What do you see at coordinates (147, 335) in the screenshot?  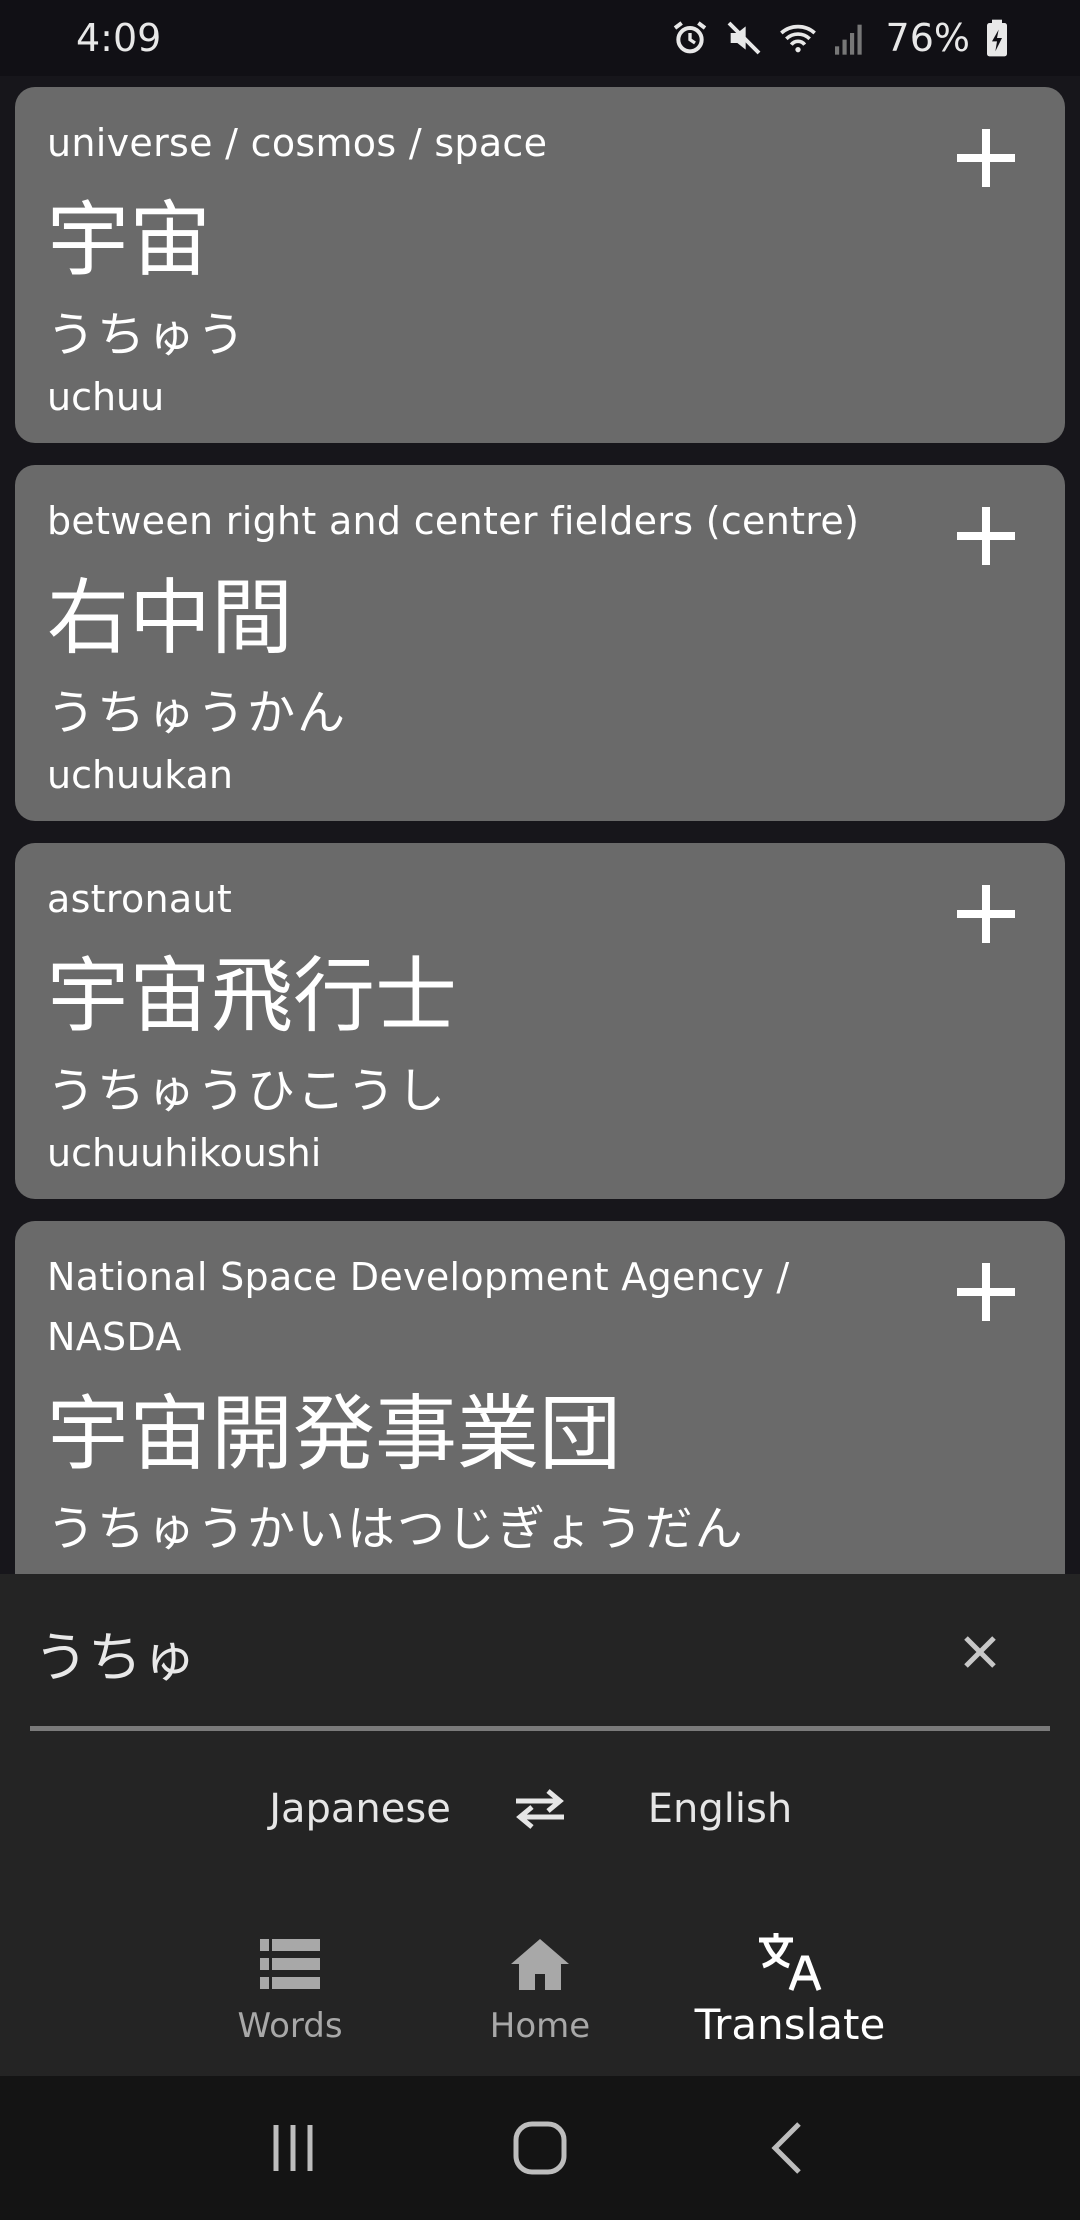 I see `card-kana: うちゅう` at bounding box center [147, 335].